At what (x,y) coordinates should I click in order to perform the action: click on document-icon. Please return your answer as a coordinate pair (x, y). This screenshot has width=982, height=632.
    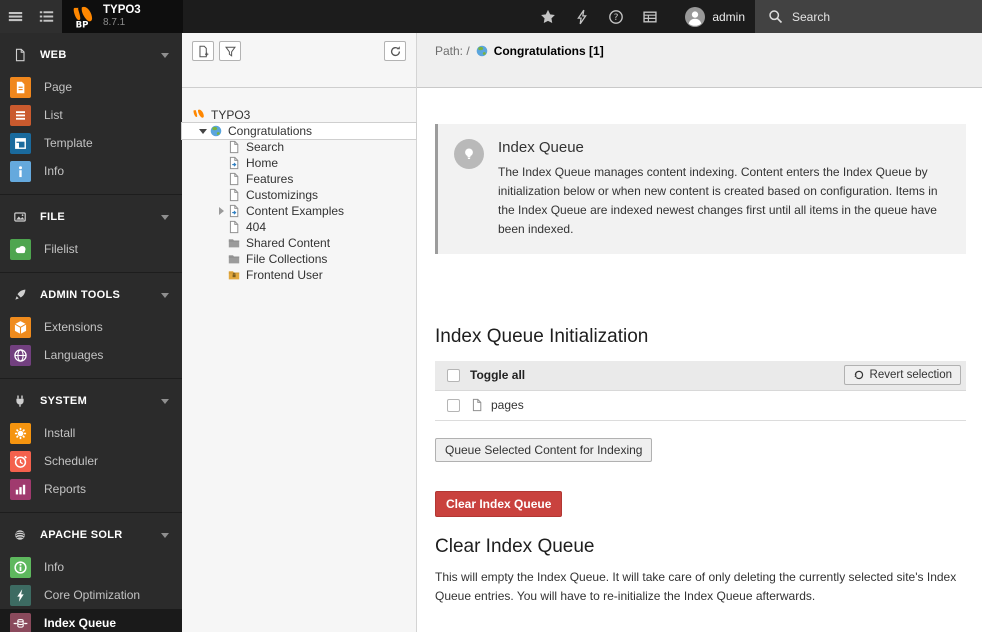
    Looking at the image, I should click on (20, 55).